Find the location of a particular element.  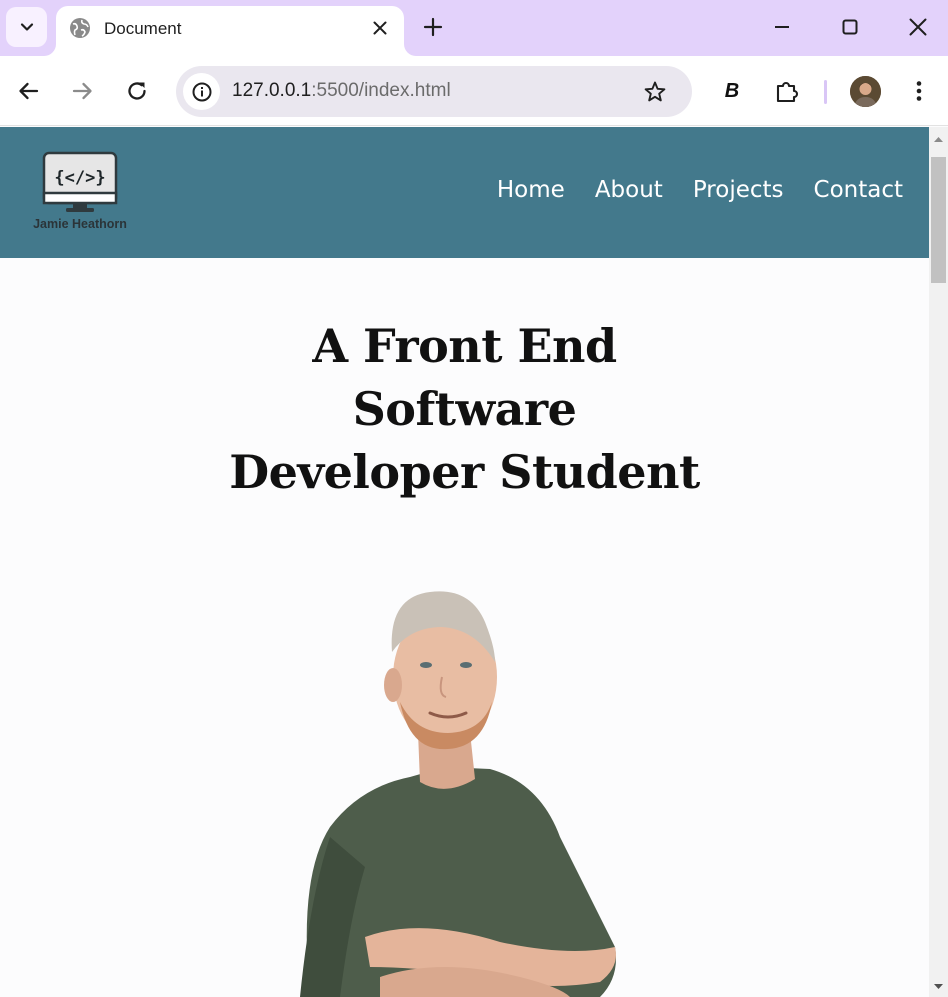

hero-title-line: A Front End is located at coordinates (464, 346).